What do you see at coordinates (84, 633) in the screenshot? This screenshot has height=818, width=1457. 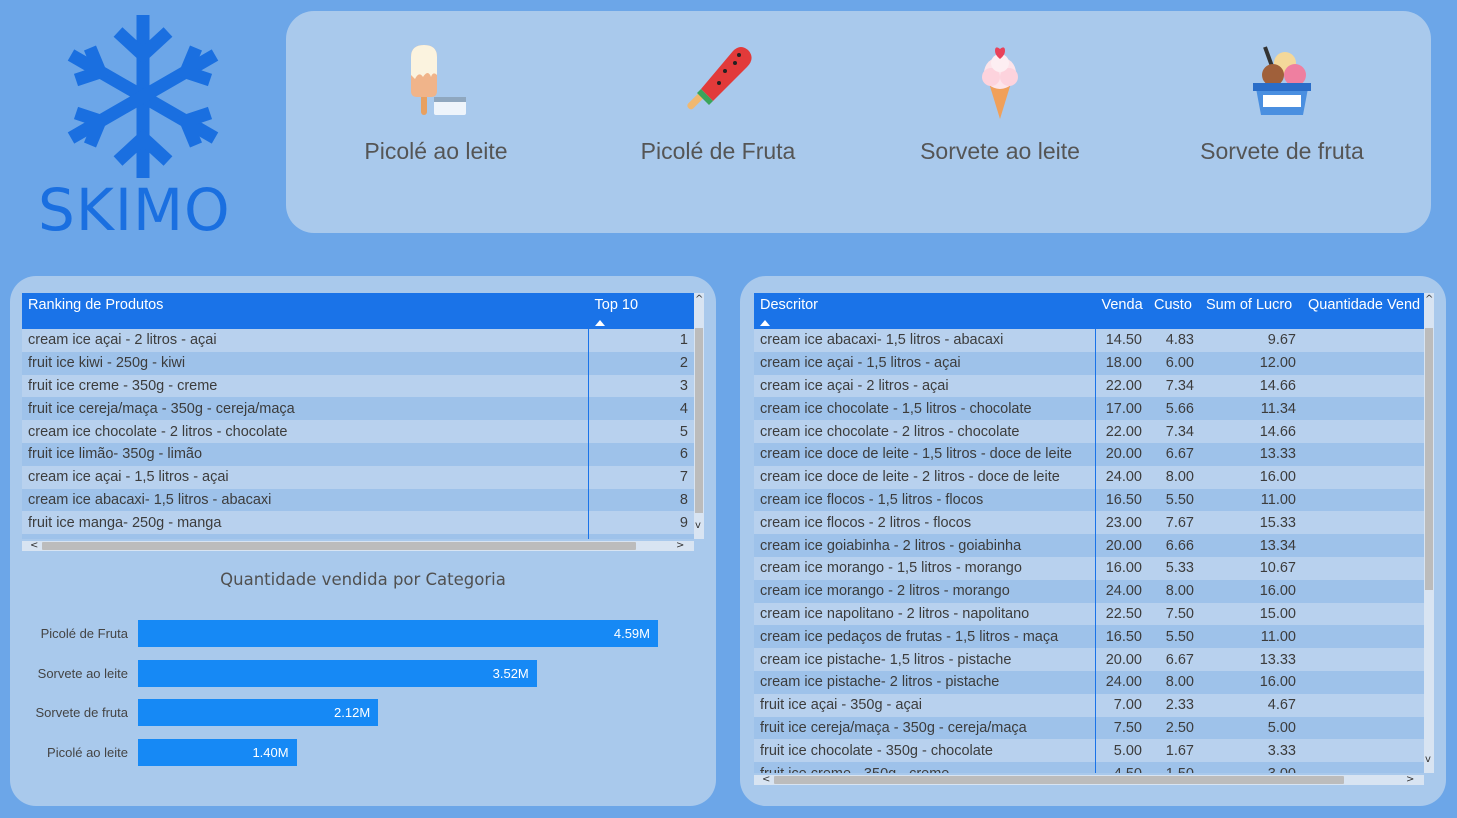 I see `bar-category-label: Picolé de Fruta` at bounding box center [84, 633].